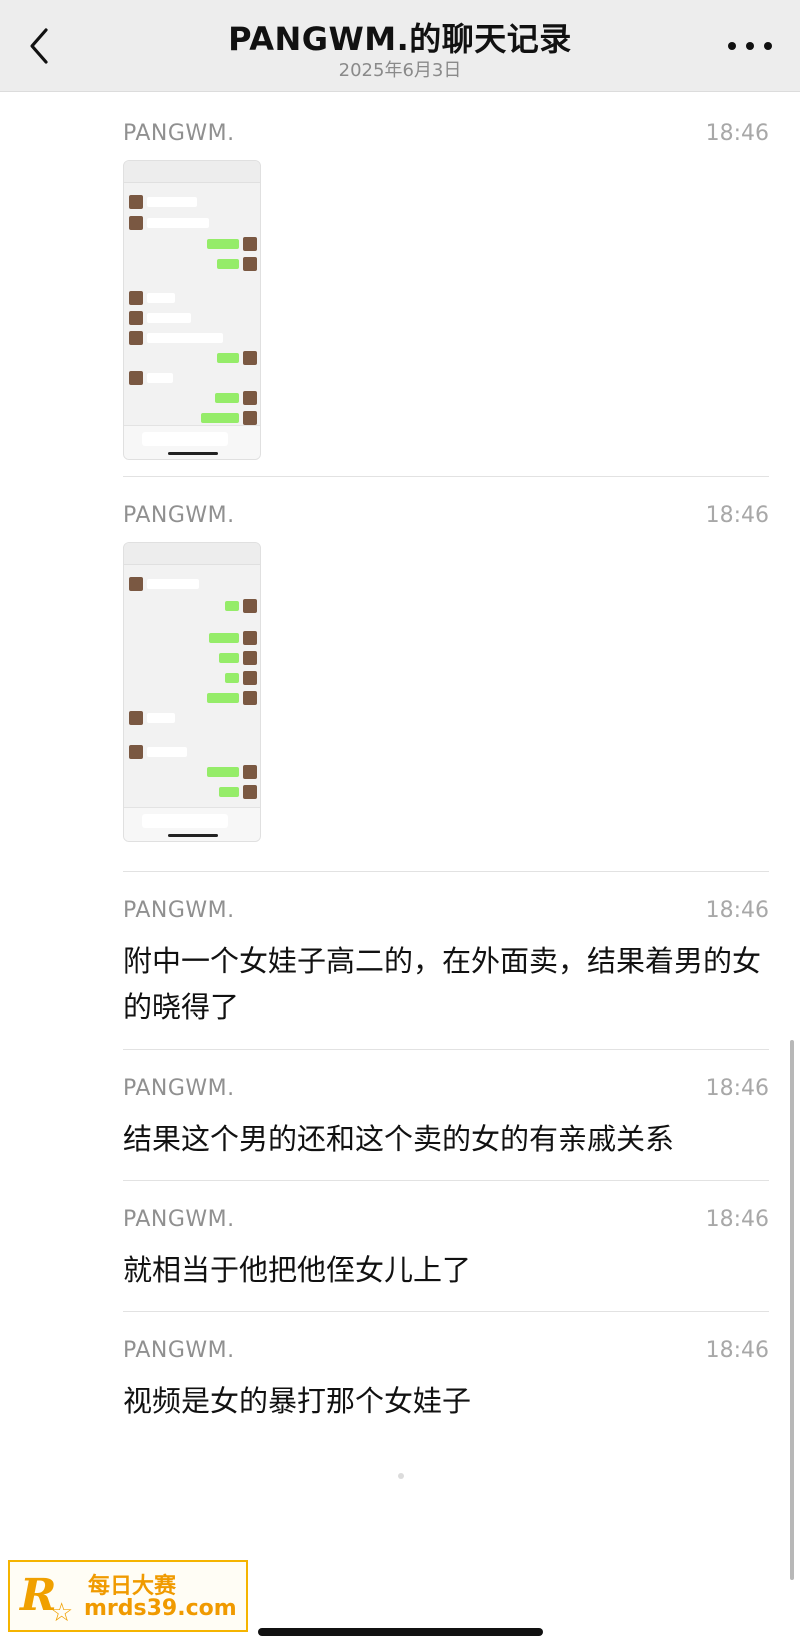  Describe the element at coordinates (160, 1608) in the screenshot. I see `watermark-url: mrds39.com` at that location.